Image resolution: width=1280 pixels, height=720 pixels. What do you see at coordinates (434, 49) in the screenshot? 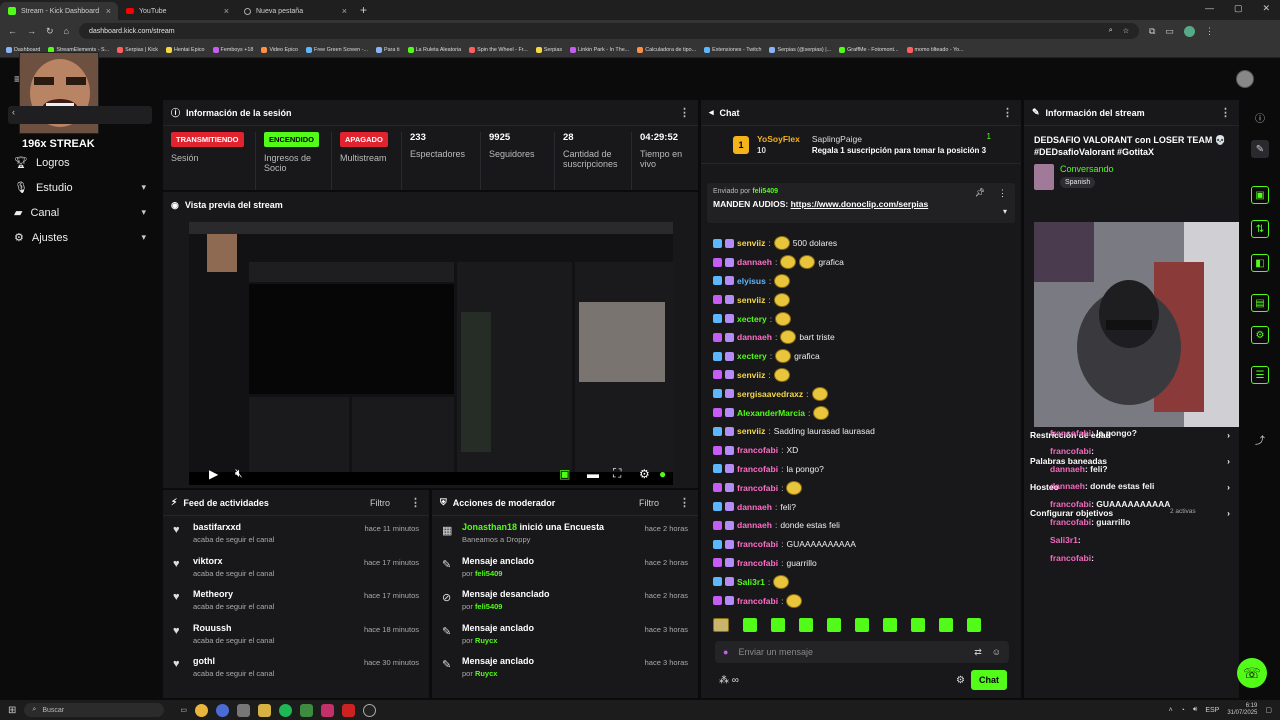
I see `bookmark-item: La Ruleta Aleatoria` at bounding box center [434, 49].